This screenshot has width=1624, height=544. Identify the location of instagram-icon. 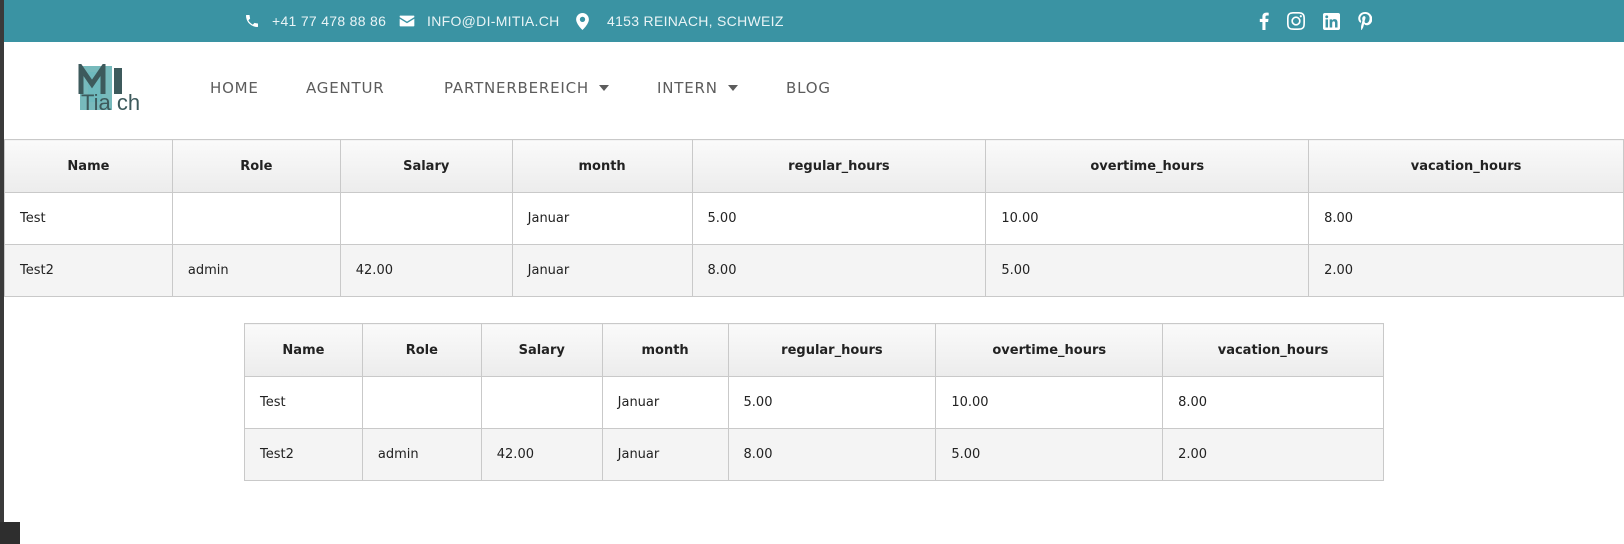
(1296, 21).